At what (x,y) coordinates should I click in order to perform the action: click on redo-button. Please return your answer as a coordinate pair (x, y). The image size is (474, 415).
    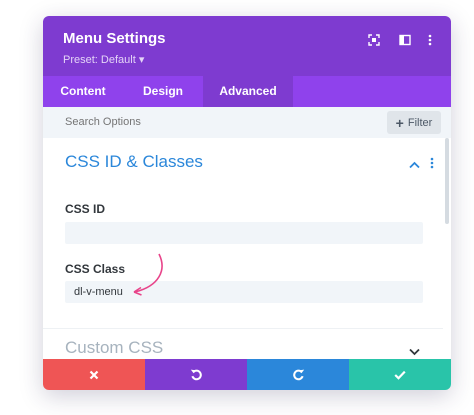
    Looking at the image, I should click on (298, 374).